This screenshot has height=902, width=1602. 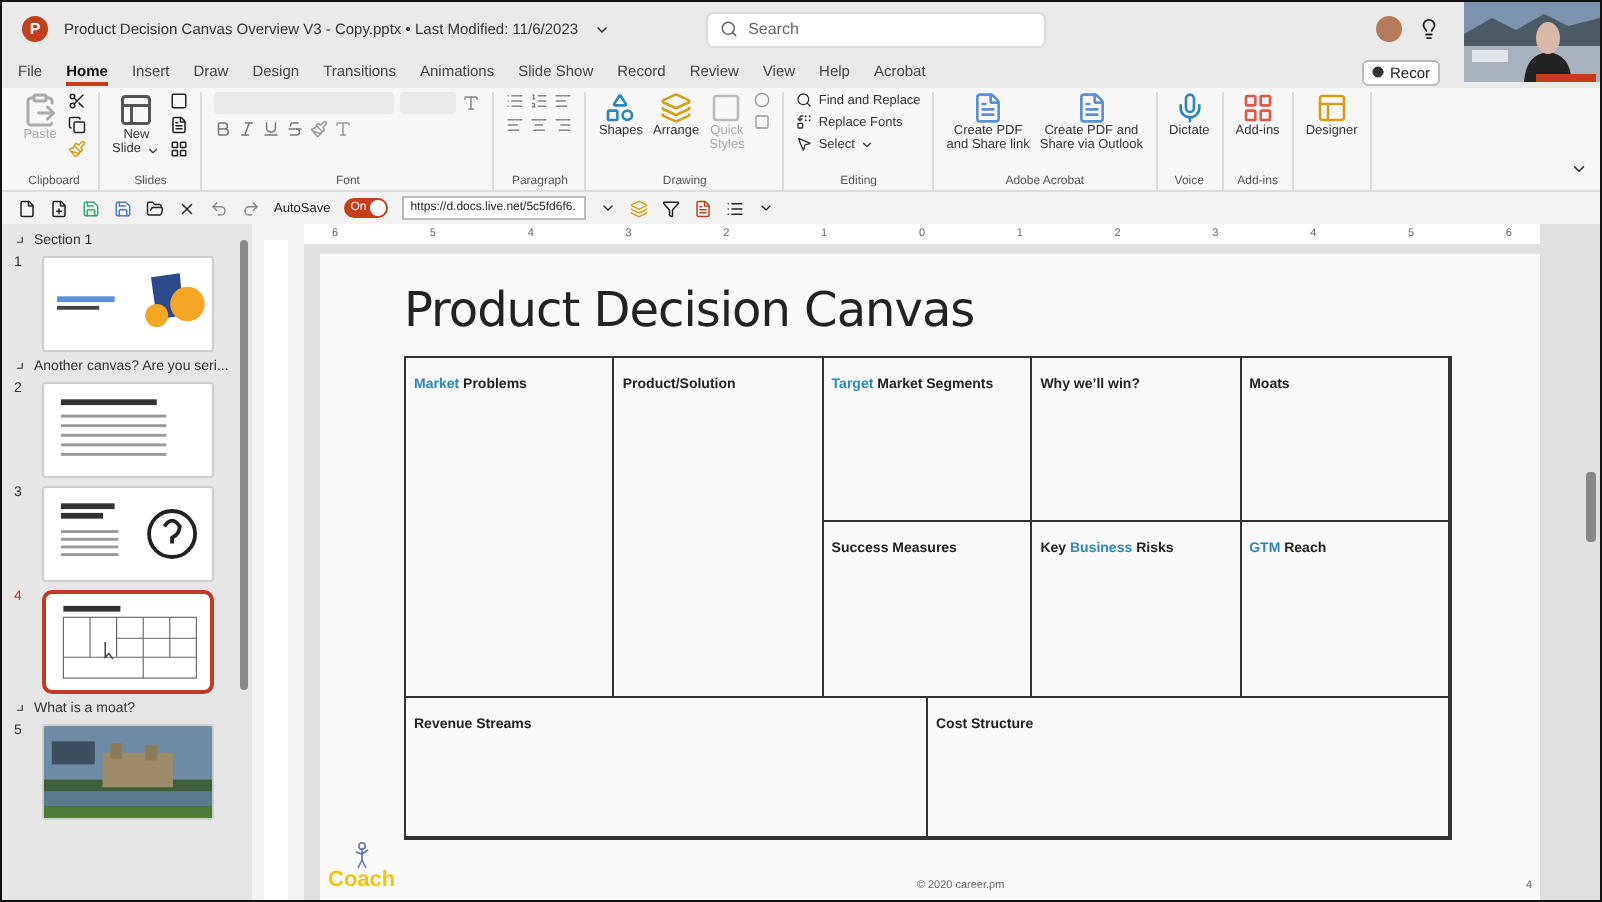 I want to click on square-icon, so click(x=726, y=108).